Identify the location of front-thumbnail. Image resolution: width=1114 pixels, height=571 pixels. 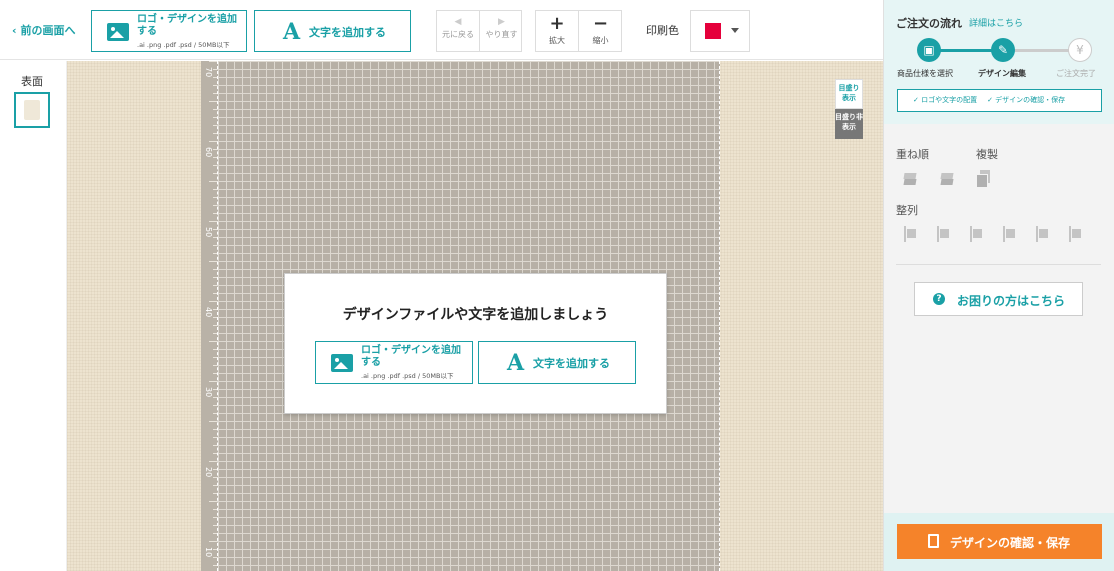
(32, 110).